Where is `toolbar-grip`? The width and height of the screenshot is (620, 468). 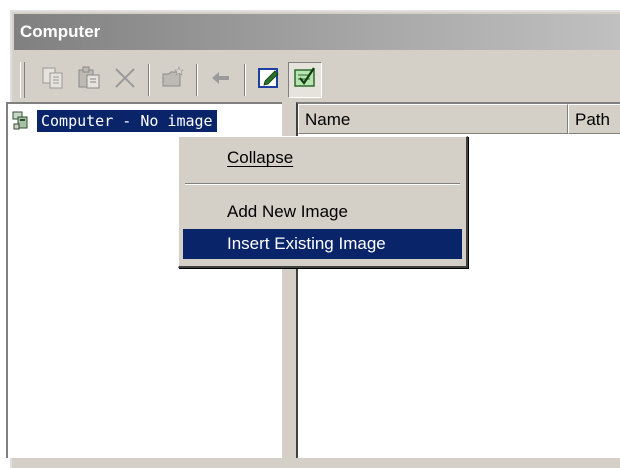 toolbar-grip is located at coordinates (22, 80).